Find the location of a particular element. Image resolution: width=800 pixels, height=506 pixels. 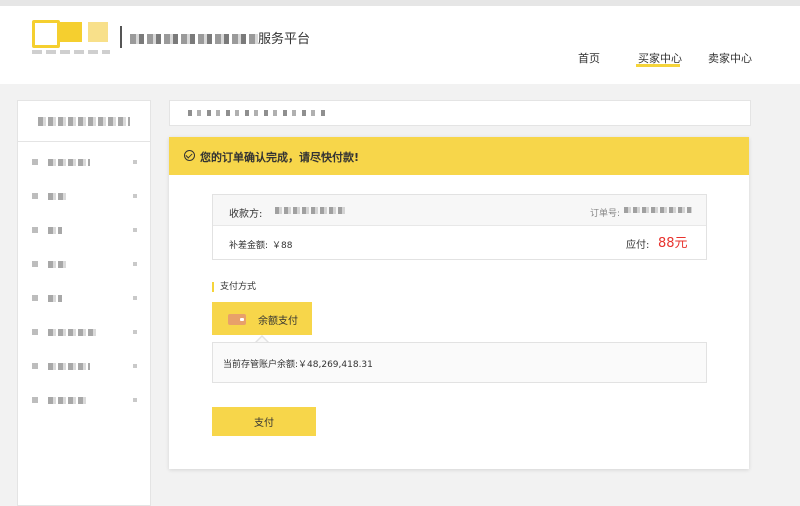

order-no-blurred is located at coordinates (658, 210).